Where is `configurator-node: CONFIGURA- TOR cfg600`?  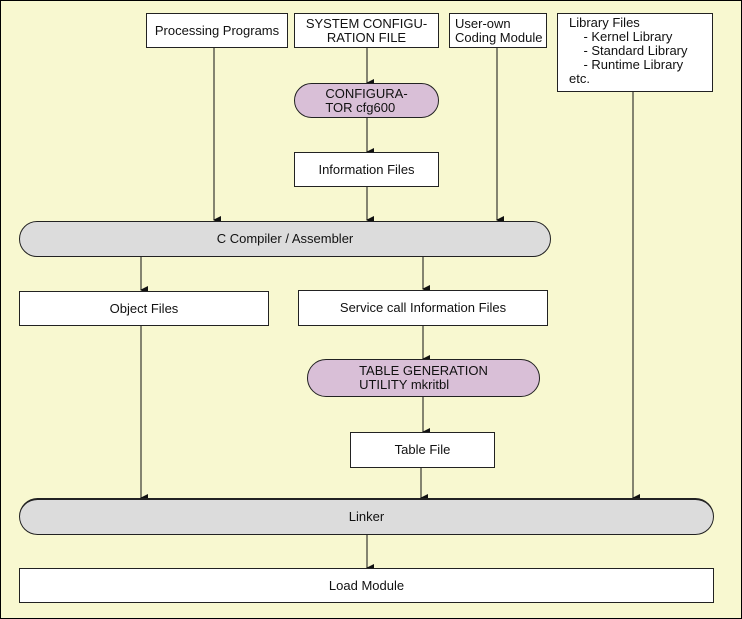
configurator-node: CONFIGURA- TOR cfg600 is located at coordinates (366, 100).